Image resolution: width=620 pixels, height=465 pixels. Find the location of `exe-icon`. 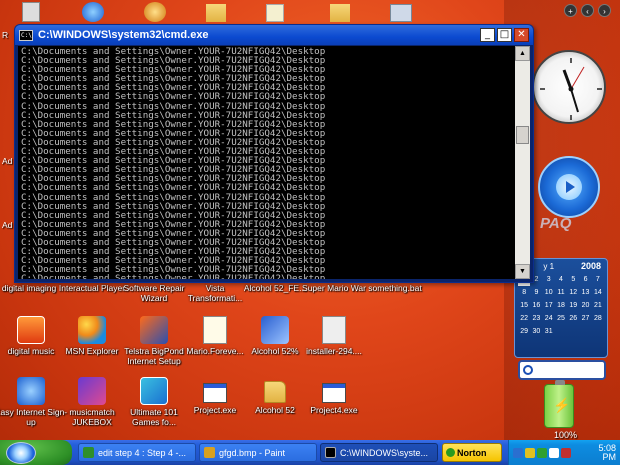

exe-icon is located at coordinates (215, 393).